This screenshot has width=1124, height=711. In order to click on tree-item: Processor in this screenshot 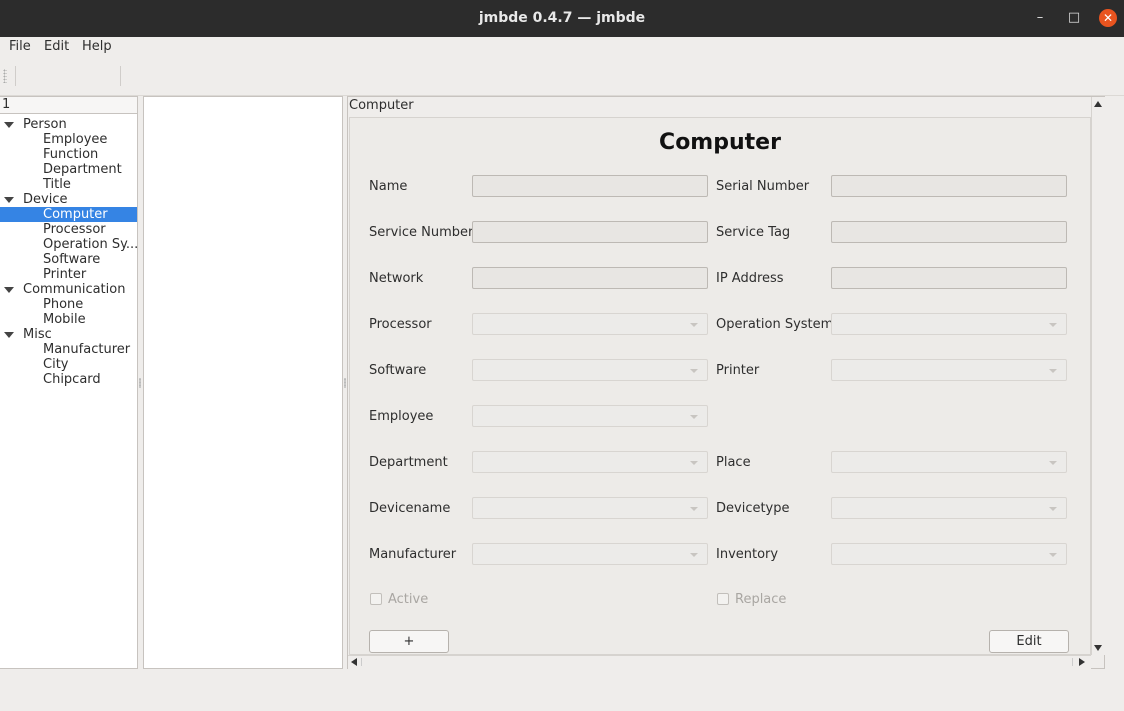, I will do `click(74, 229)`.